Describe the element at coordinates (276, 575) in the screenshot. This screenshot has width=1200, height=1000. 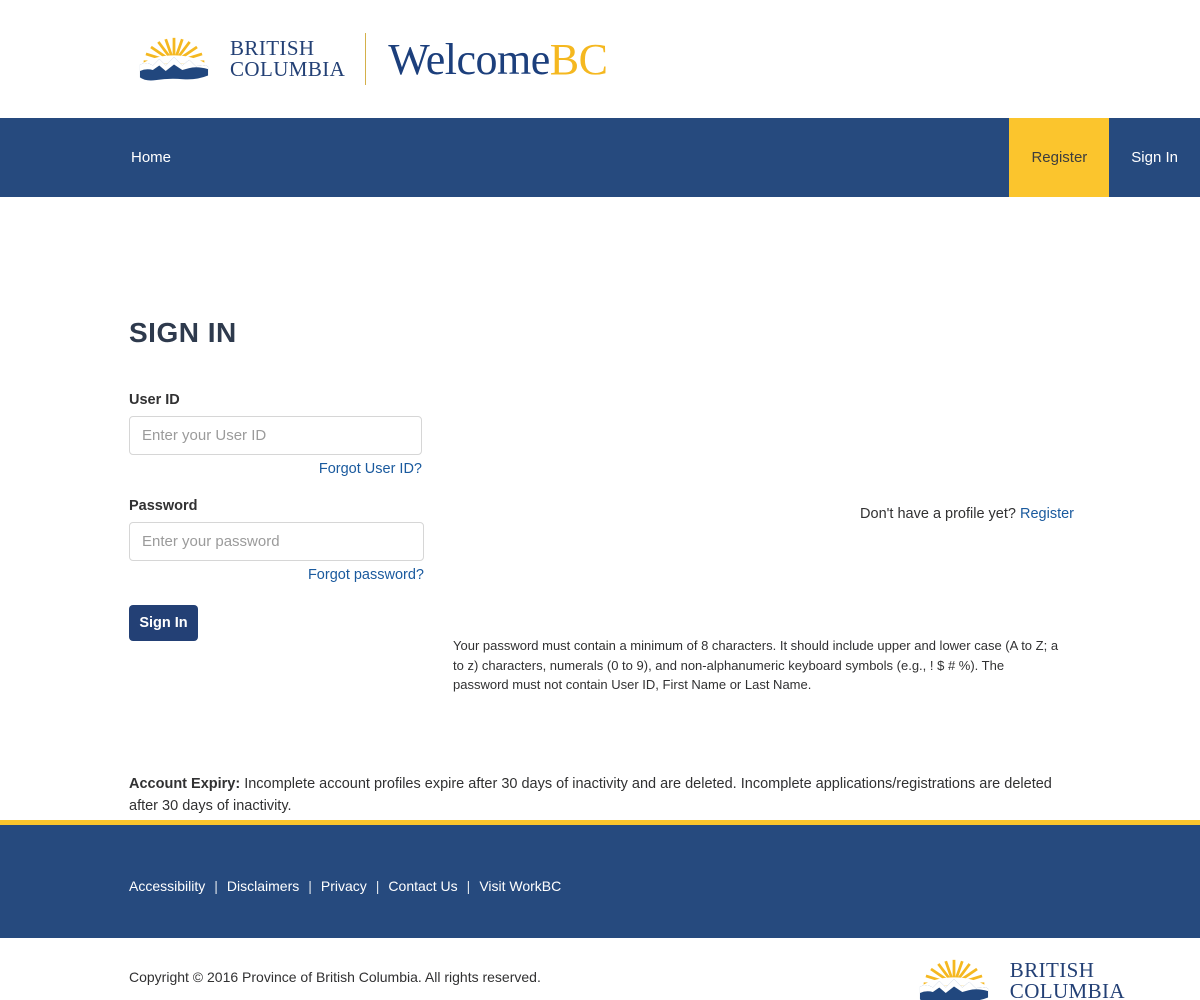
I see `forgot-password-link: Forgot password?` at that location.